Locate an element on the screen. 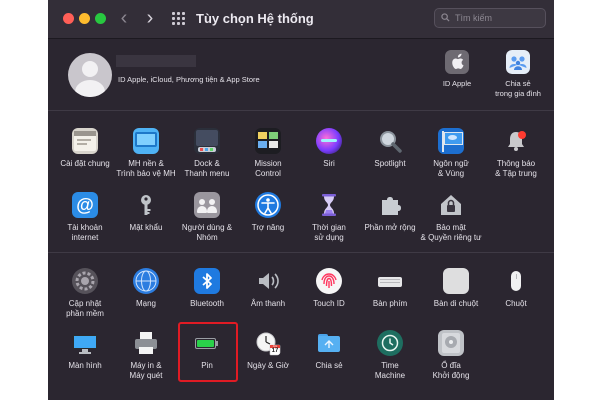 The image size is (600, 400). search-icon is located at coordinates (445, 17).